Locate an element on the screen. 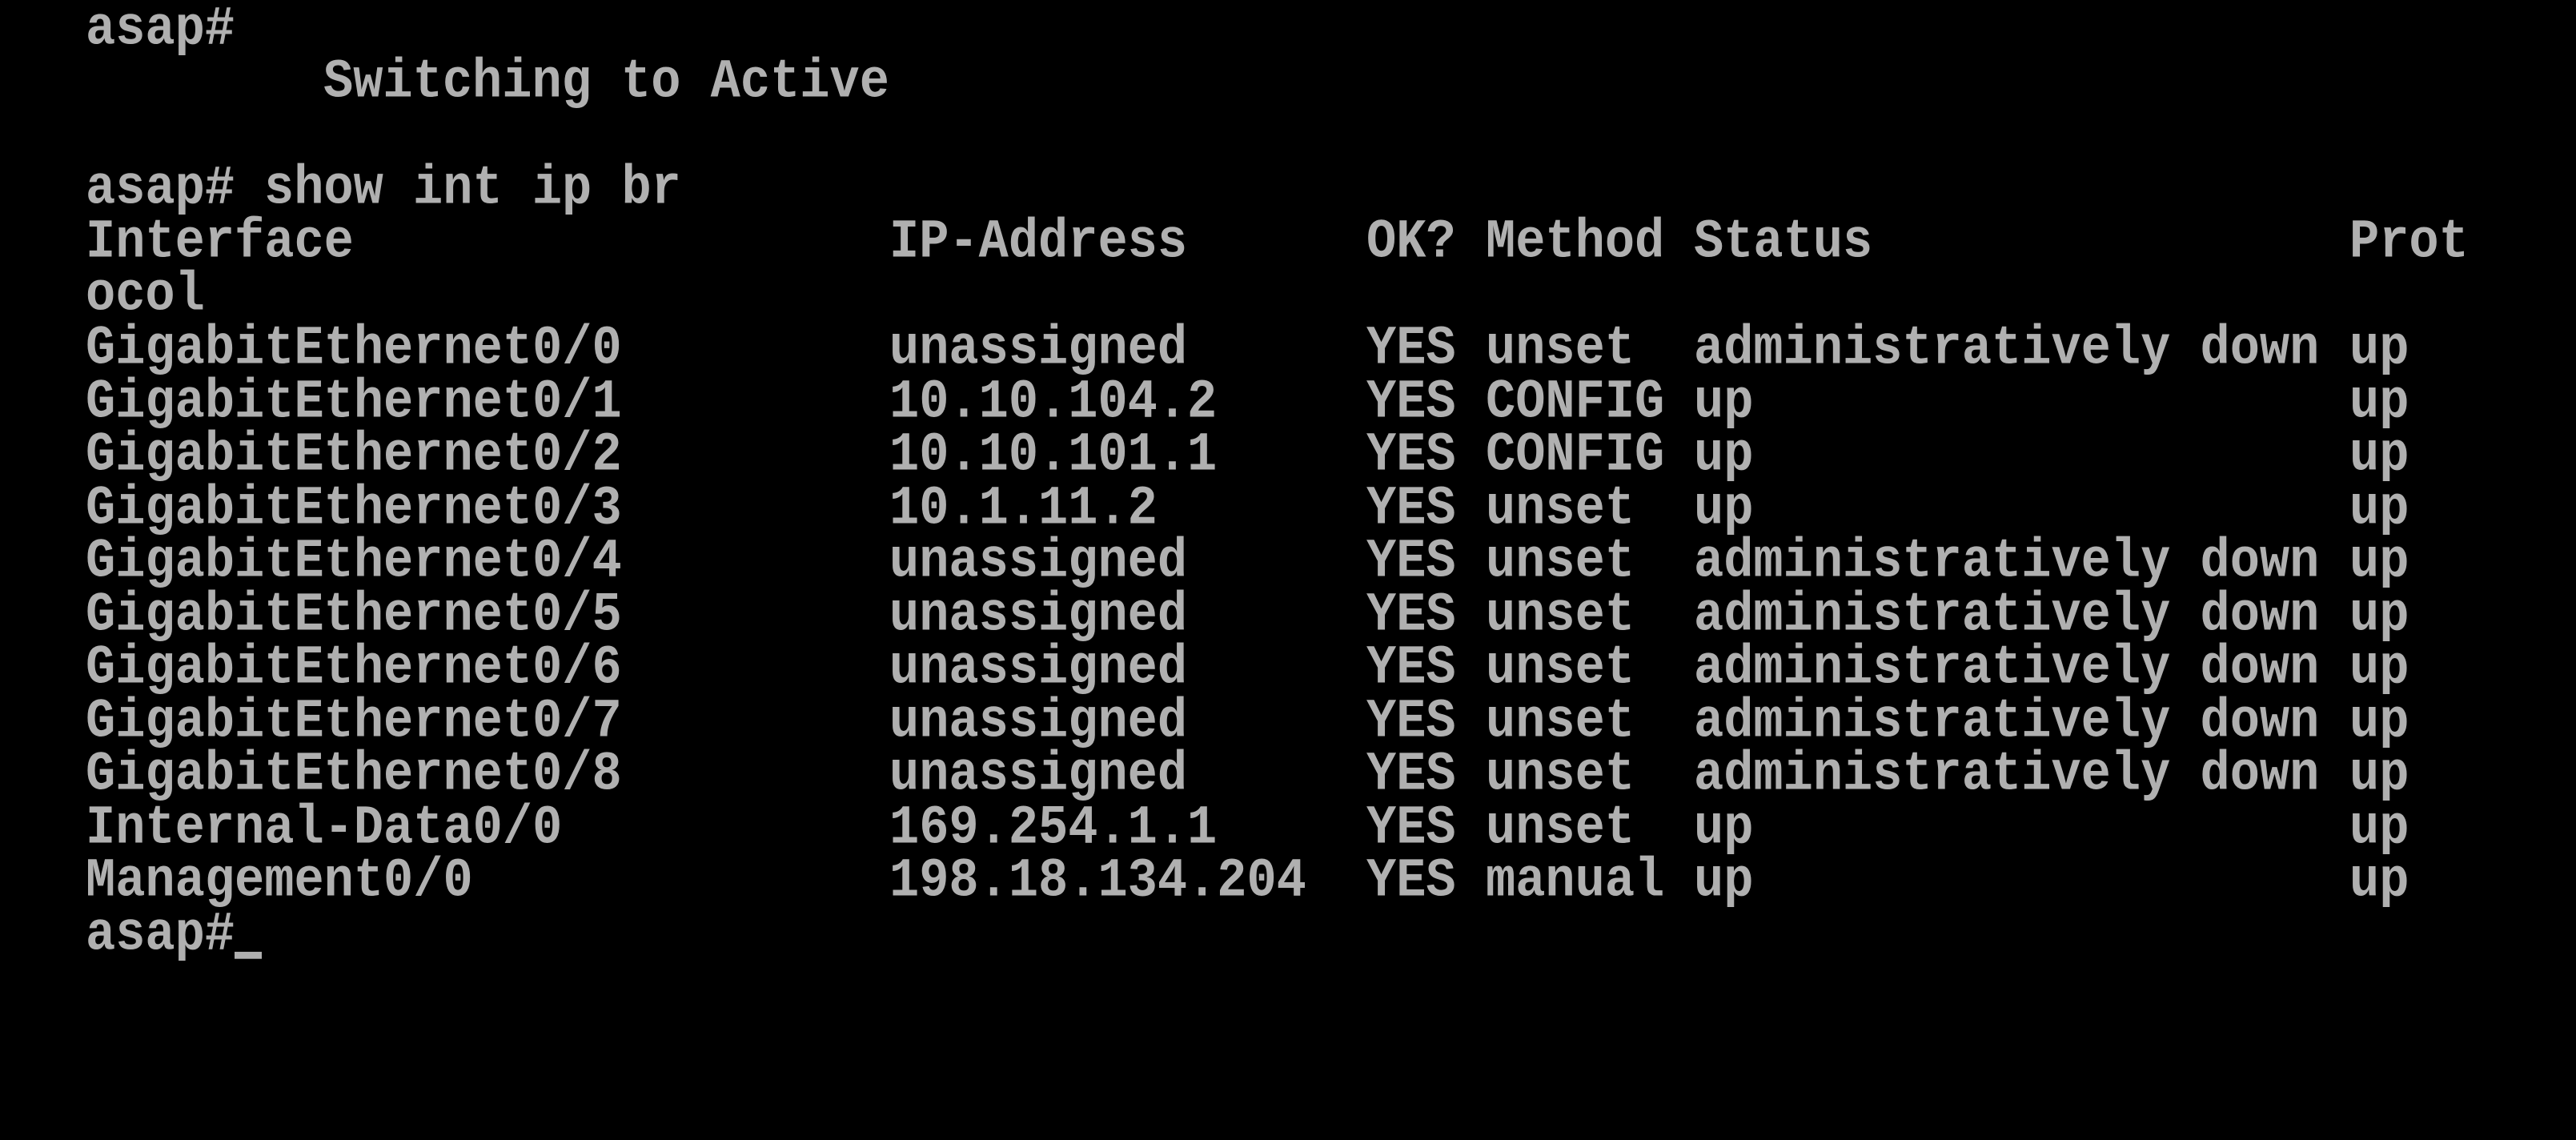 Image resolution: width=2576 pixels, height=1140 pixels. cell-interface: GigabitEthernet0/6 is located at coordinates (354, 668).